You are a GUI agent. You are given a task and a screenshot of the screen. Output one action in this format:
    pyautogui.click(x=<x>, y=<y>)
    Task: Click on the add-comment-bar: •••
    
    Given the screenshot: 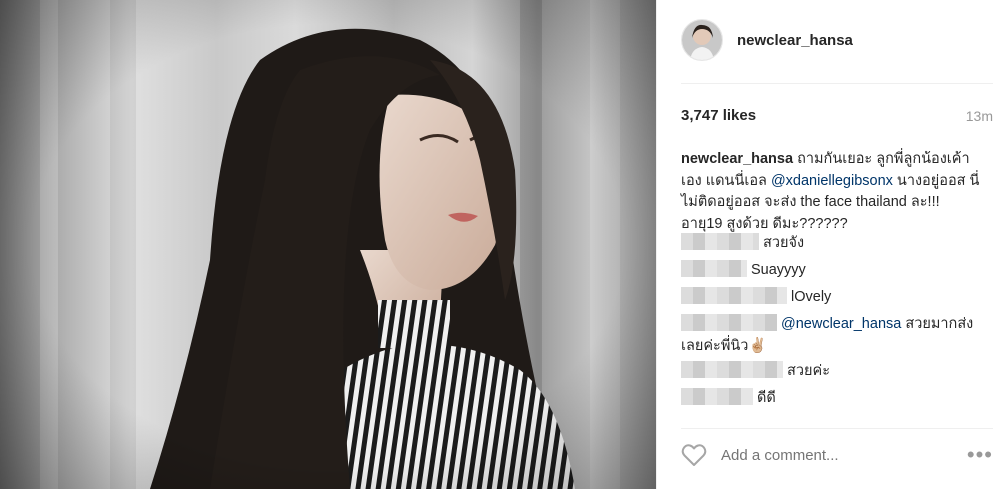 What is the action you would take?
    pyautogui.click(x=837, y=455)
    